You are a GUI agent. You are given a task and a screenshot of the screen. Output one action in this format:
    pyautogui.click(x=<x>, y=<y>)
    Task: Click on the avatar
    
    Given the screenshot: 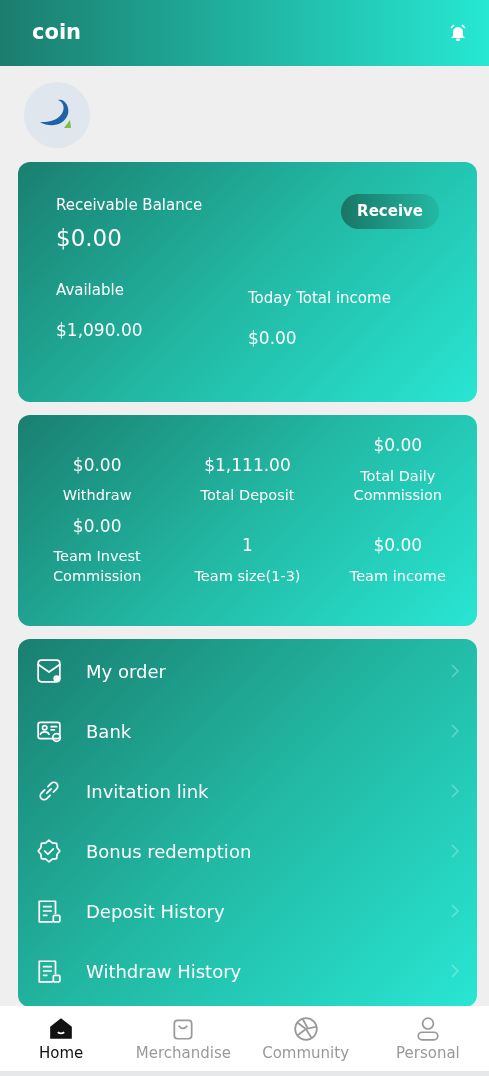 What is the action you would take?
    pyautogui.click(x=57, y=115)
    